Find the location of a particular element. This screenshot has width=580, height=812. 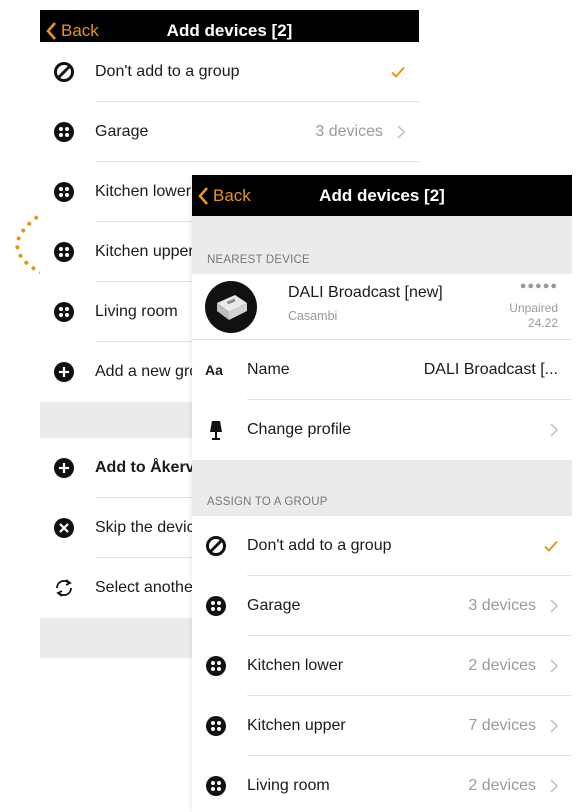

row-label: Name is located at coordinates (268, 369).